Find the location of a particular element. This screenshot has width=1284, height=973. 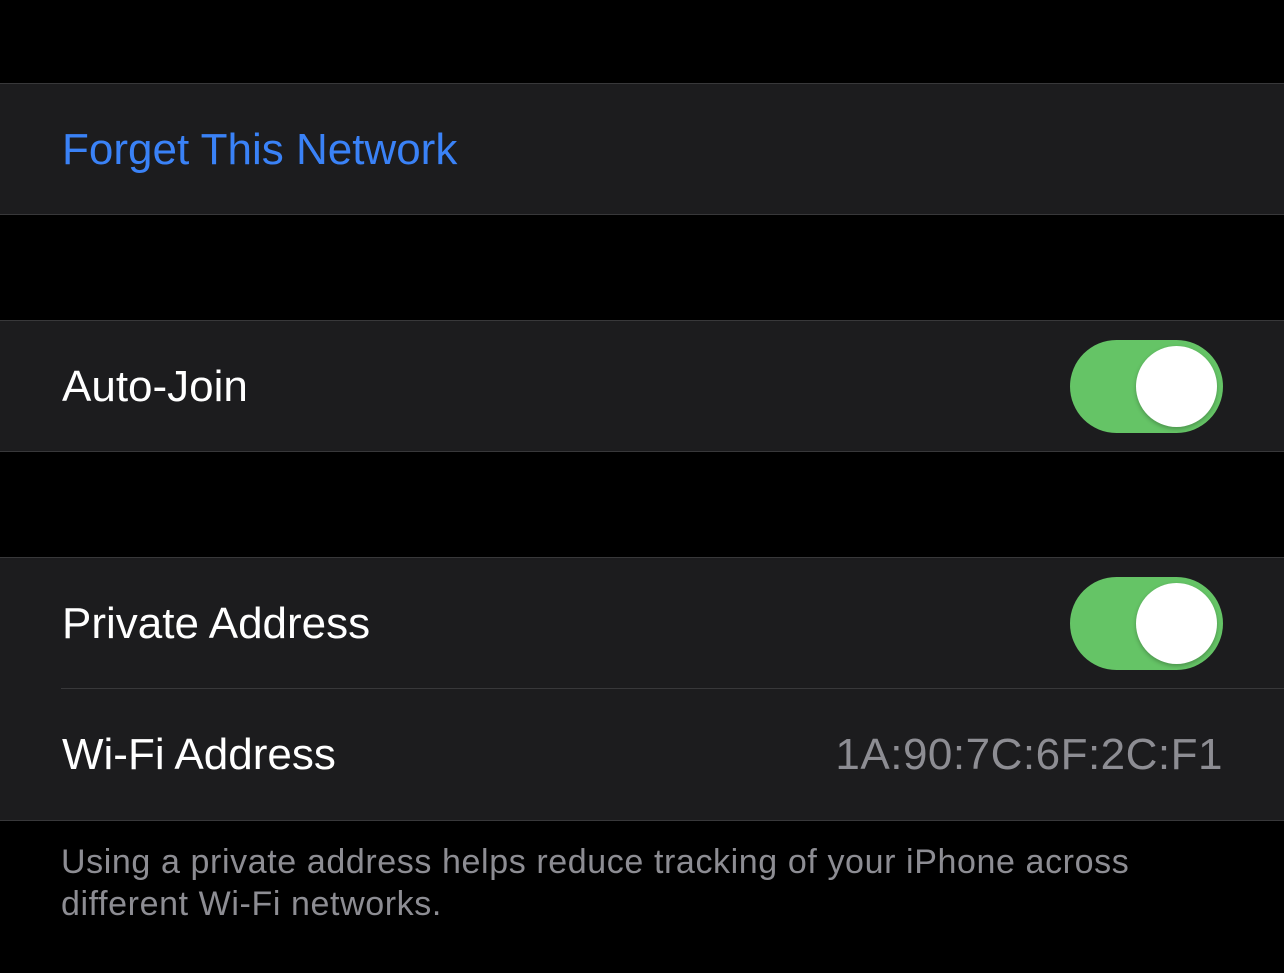

private-address-label: Private Address is located at coordinates (216, 623).